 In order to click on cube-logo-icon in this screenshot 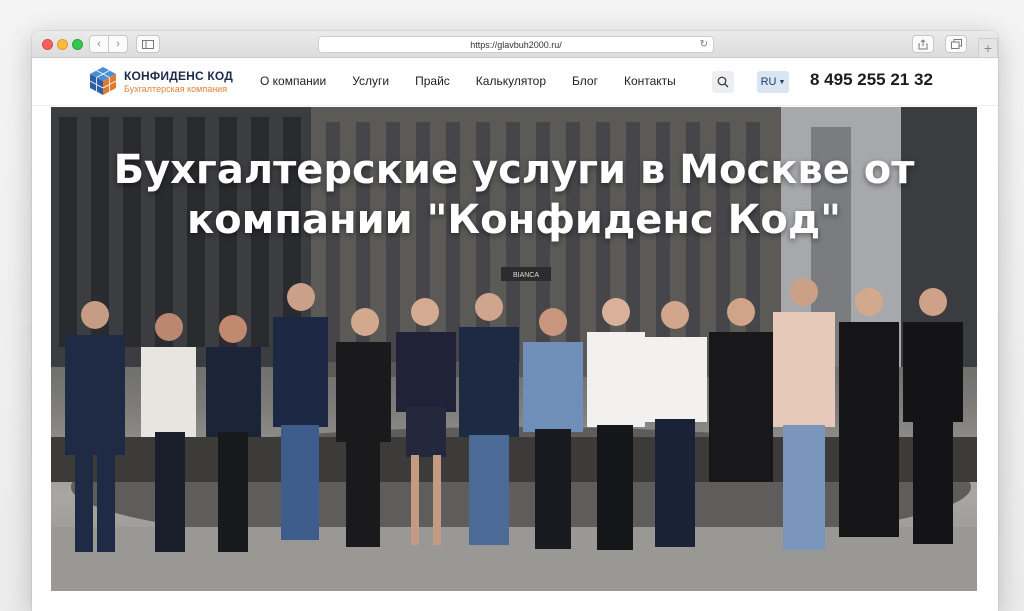, I will do `click(103, 81)`.